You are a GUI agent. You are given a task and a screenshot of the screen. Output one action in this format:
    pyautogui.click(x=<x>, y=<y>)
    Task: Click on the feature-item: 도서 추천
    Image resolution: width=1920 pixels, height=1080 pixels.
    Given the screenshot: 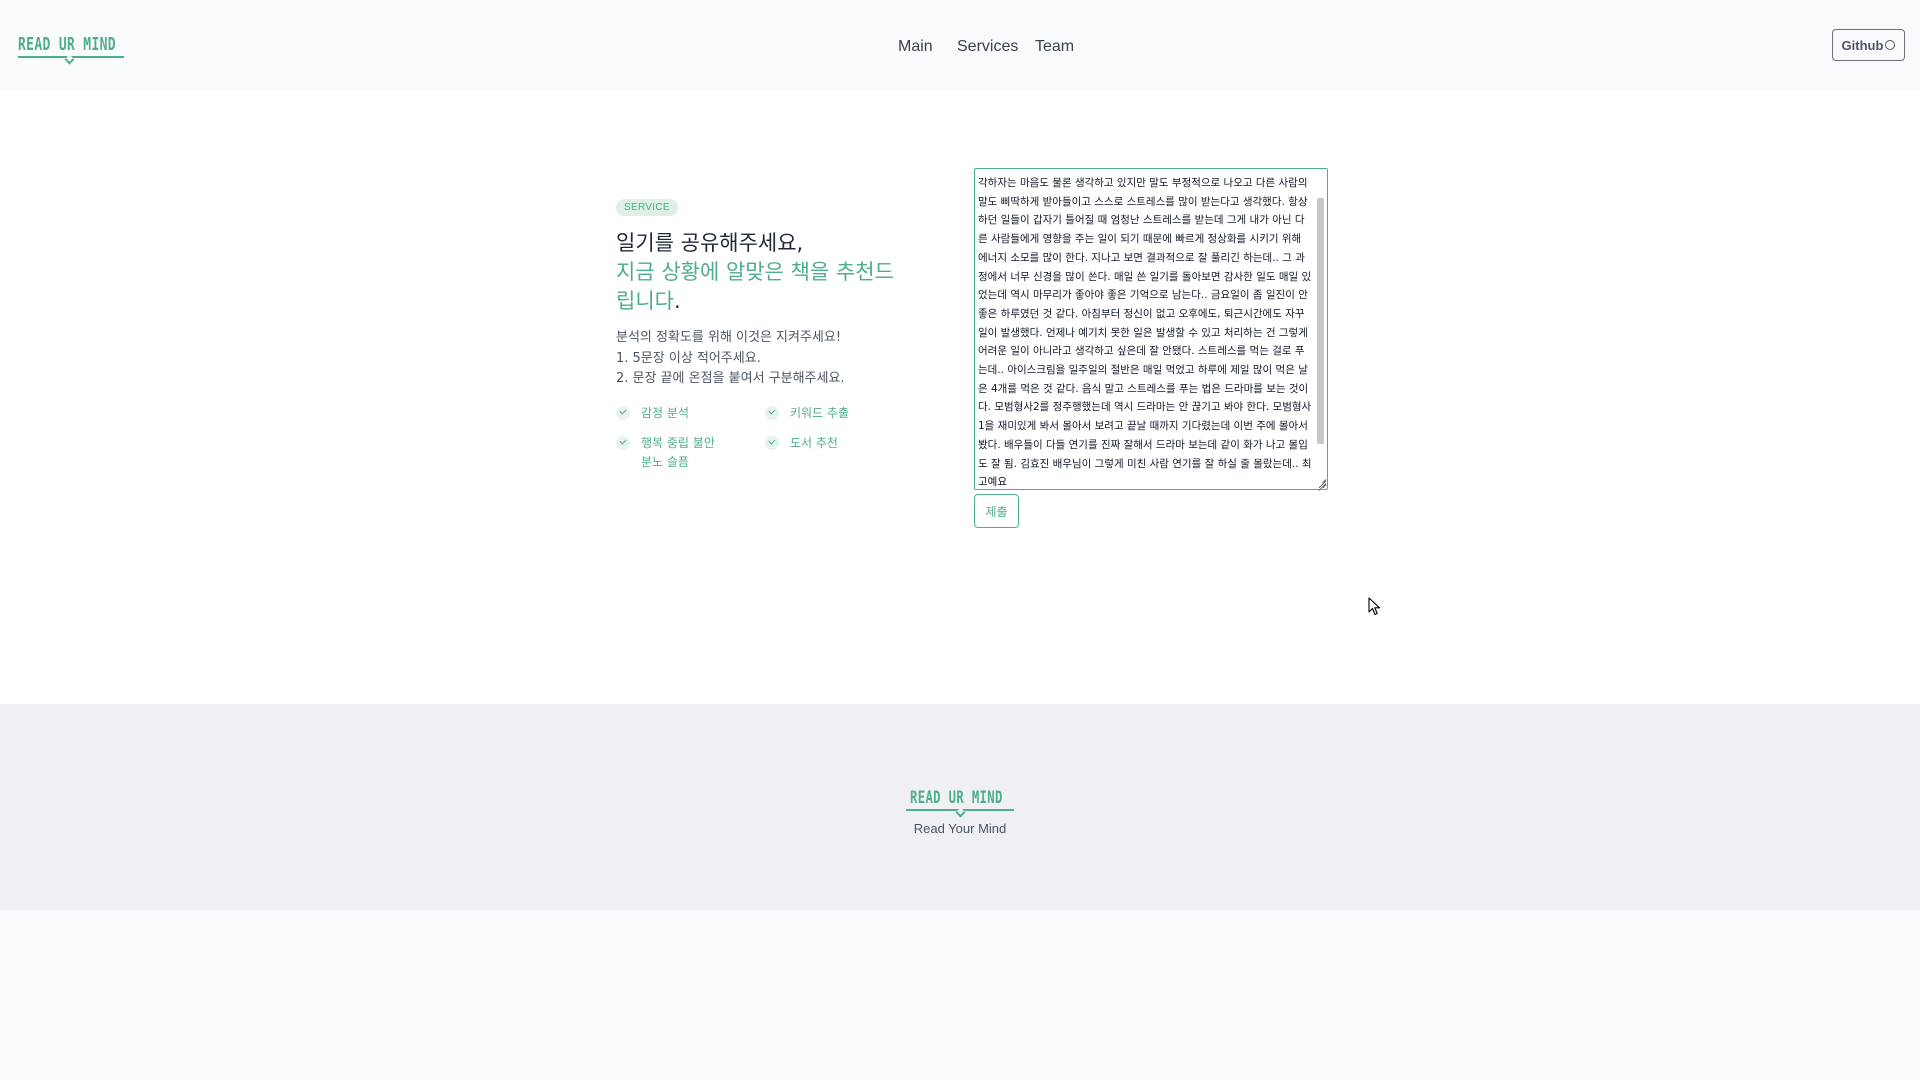 What is the action you would take?
    pyautogui.click(x=801, y=443)
    